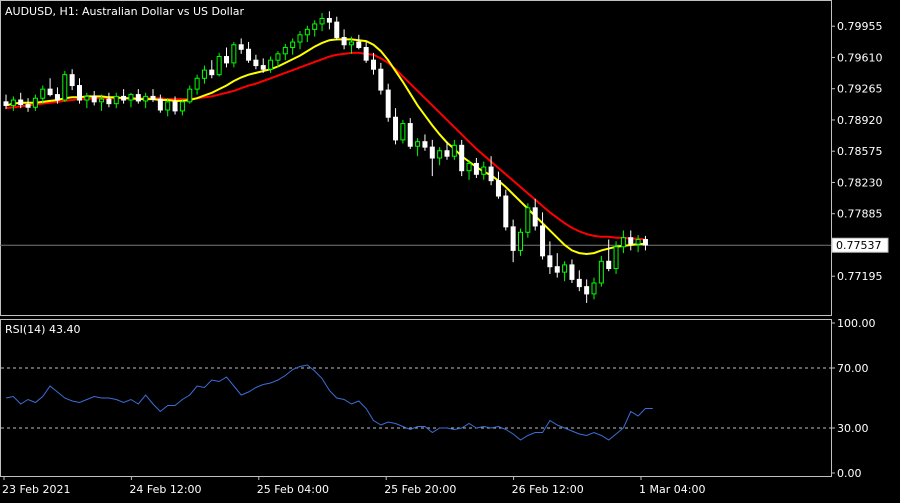 The image size is (900, 503). What do you see at coordinates (329, 402) in the screenshot?
I see `rsi-line` at bounding box center [329, 402].